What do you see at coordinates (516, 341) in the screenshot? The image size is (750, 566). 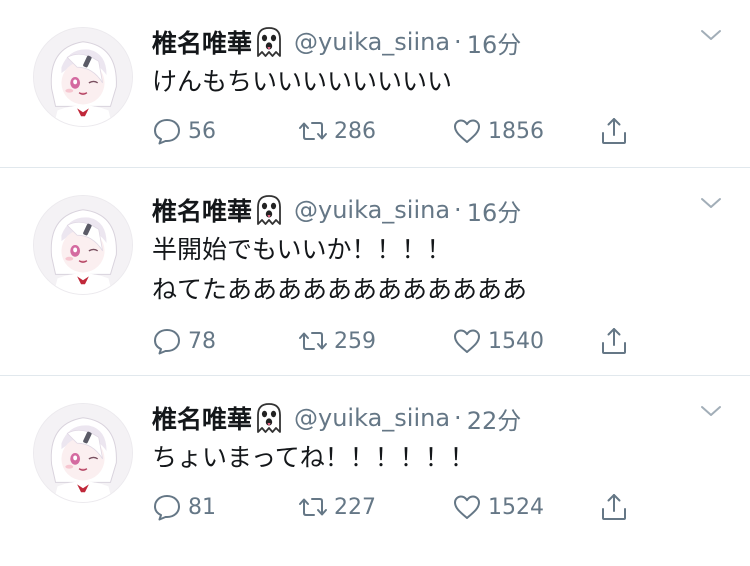 I see `like-count: 1540` at bounding box center [516, 341].